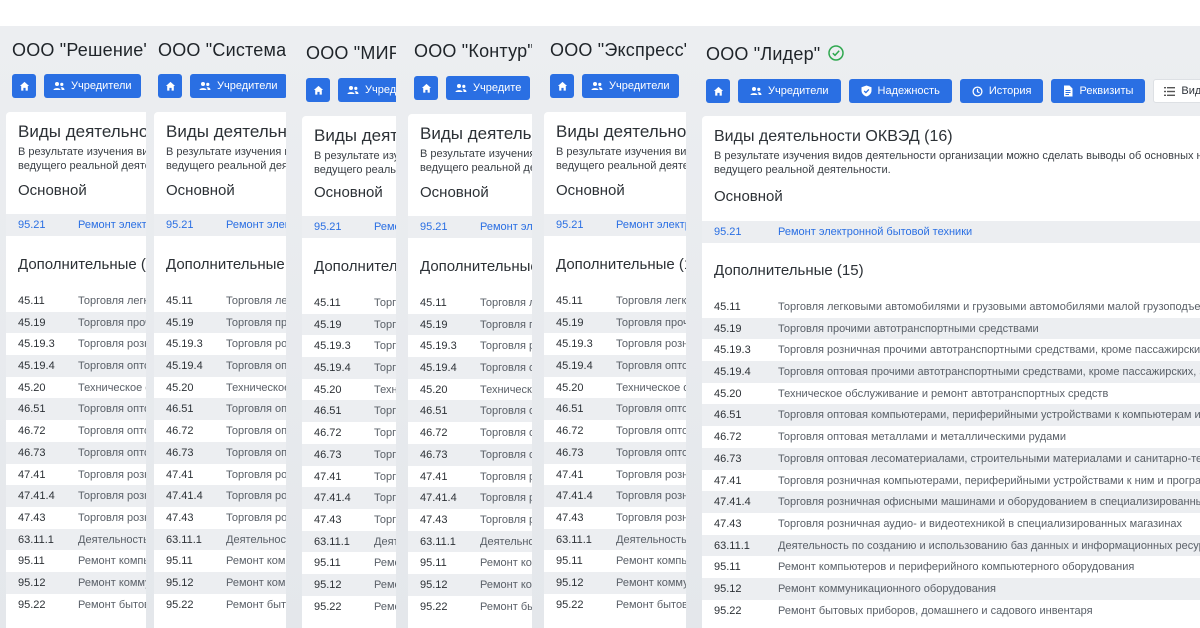  What do you see at coordinates (1176, 91) in the screenshot?
I see `activities-tab-button: Виды д` at bounding box center [1176, 91].